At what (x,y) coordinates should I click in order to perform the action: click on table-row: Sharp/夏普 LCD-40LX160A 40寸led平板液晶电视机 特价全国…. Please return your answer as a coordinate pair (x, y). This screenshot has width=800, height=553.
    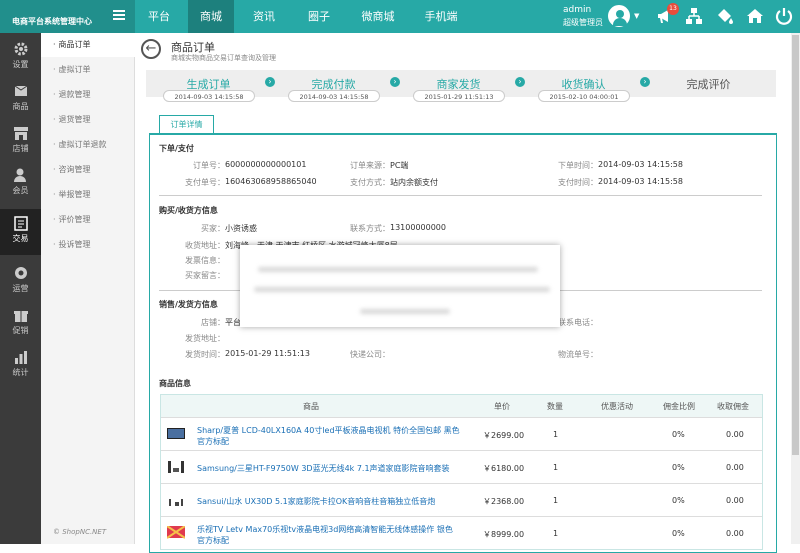
    Looking at the image, I should click on (461, 433).